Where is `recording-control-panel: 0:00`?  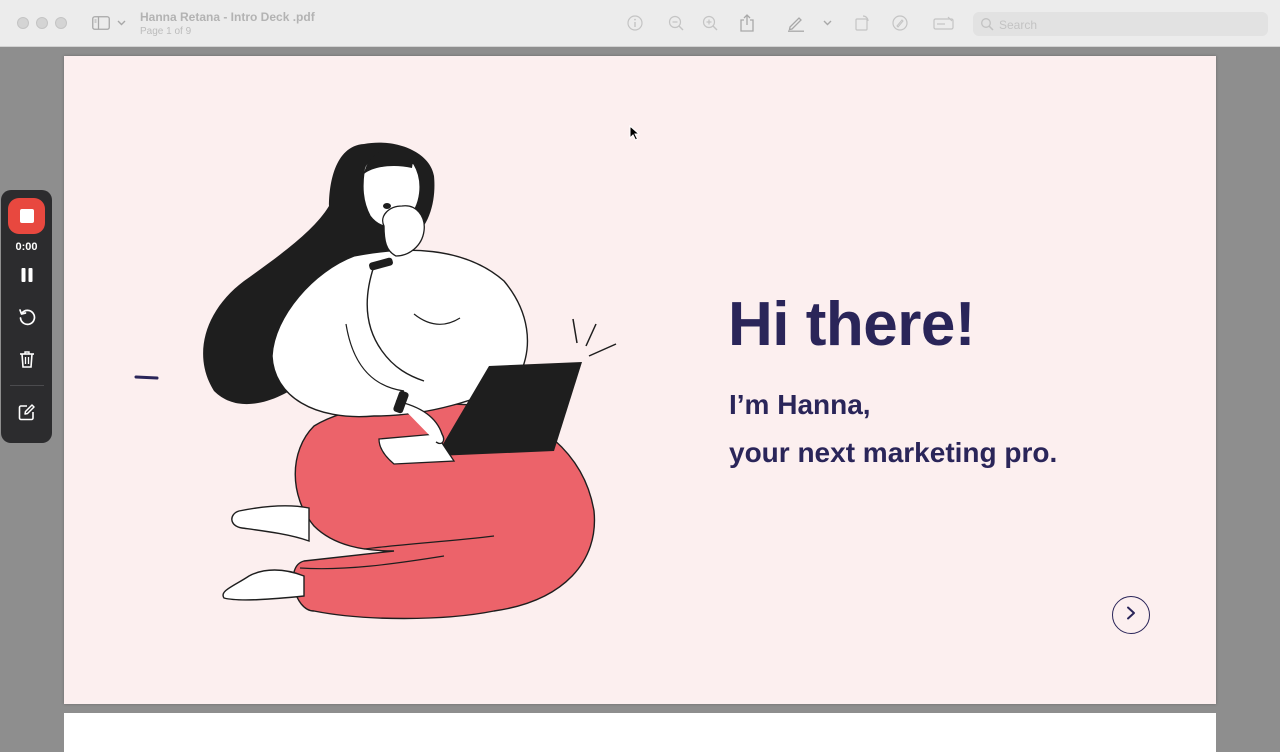 recording-control-panel: 0:00 is located at coordinates (26, 316).